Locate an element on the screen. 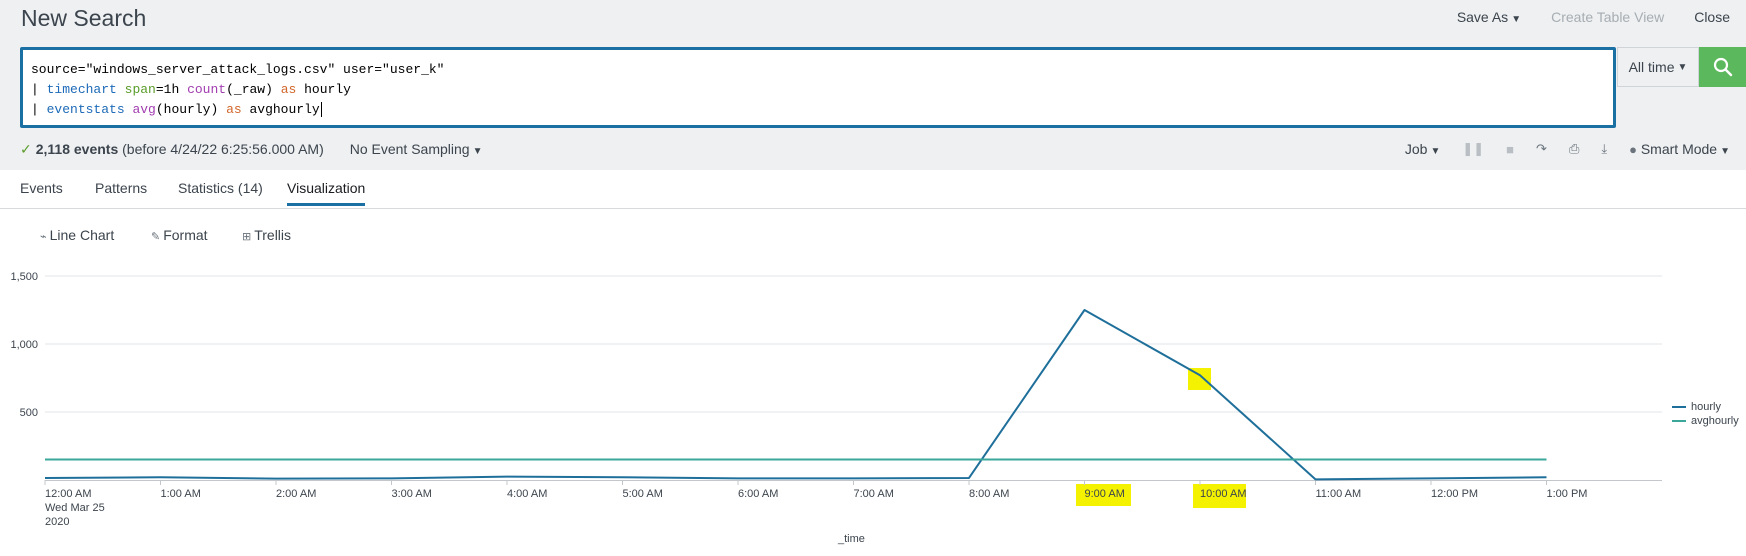  format-label: Format is located at coordinates (185, 235).